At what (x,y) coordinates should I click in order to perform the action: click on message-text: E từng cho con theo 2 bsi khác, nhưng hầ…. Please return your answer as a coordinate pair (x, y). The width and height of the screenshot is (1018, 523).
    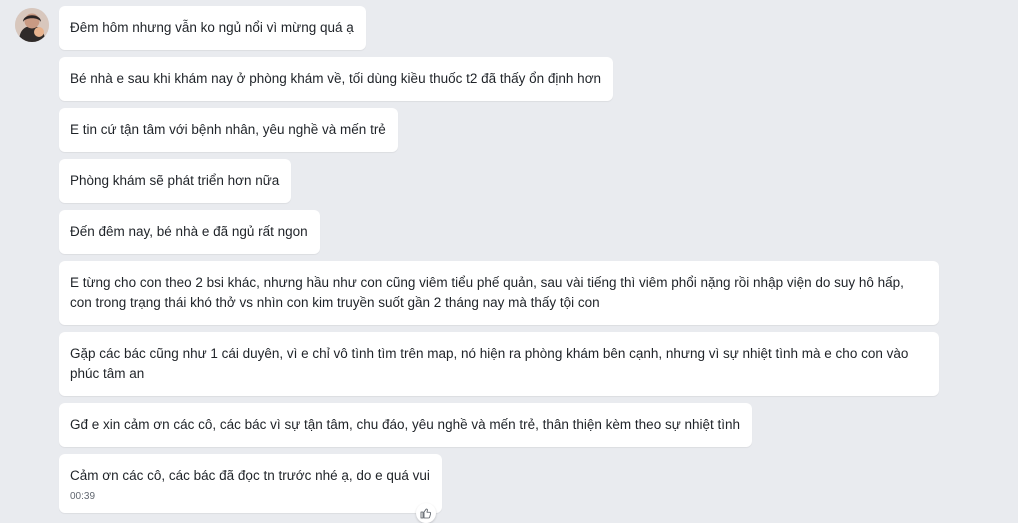
    Looking at the image, I should click on (487, 292).